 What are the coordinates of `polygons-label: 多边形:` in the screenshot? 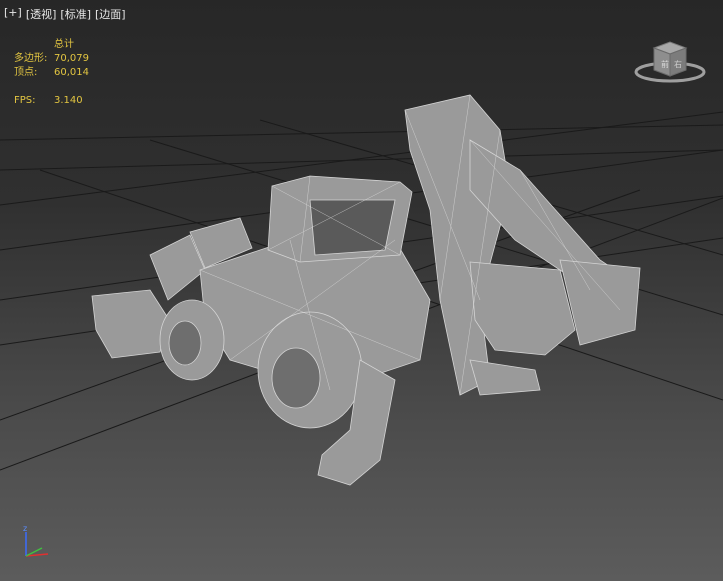 It's located at (31, 58).